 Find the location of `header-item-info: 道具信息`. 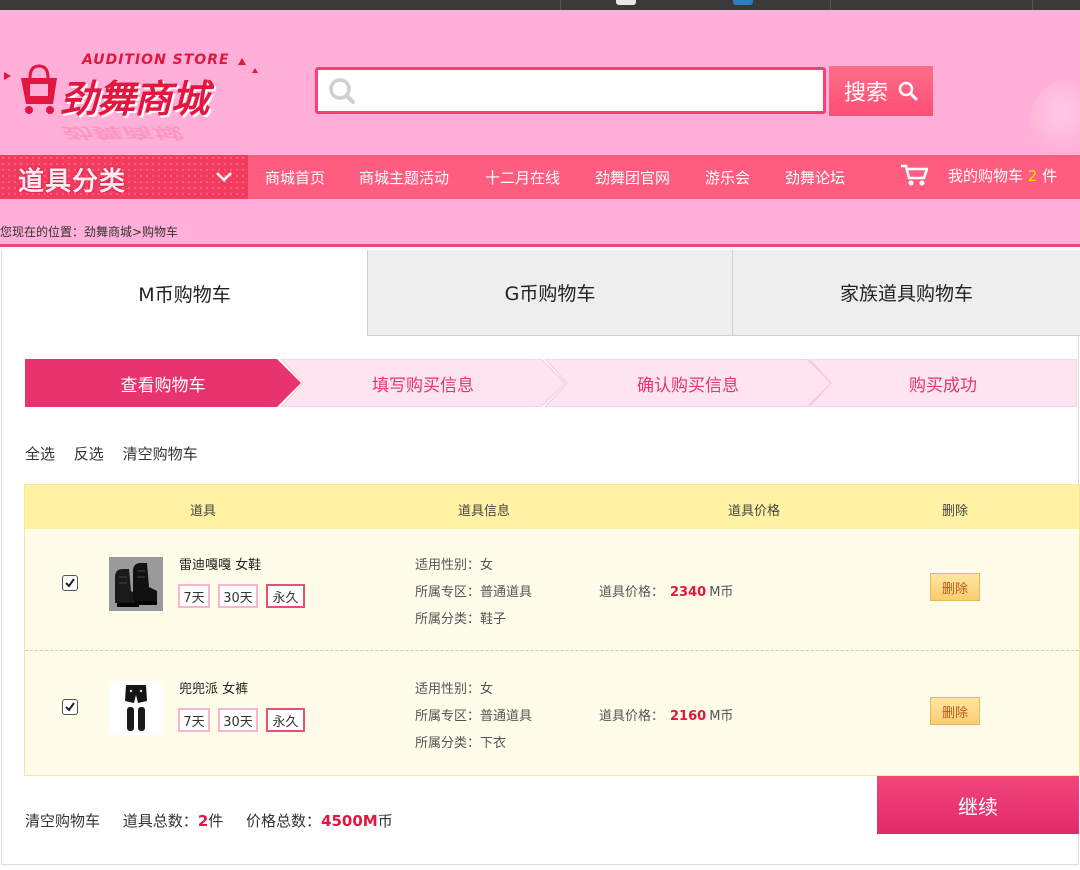

header-item-info: 道具信息 is located at coordinates (484, 511).